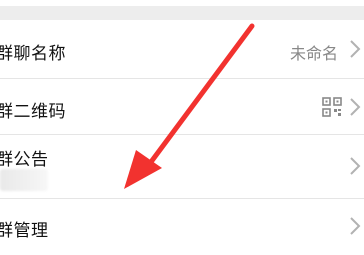 This screenshot has width=364, height=255. I want to click on top-section-strip, so click(182, 3).